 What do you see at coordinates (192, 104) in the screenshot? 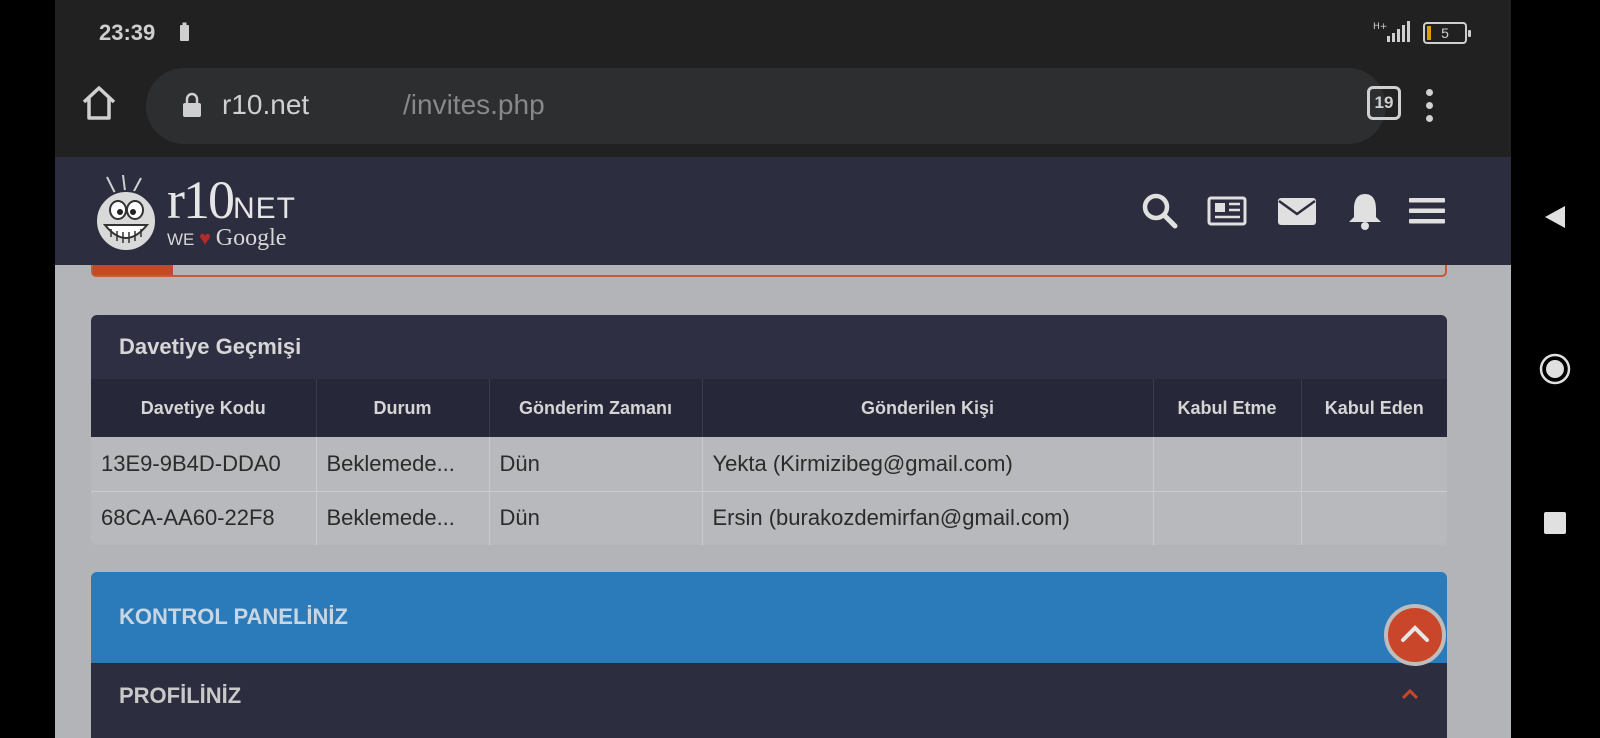
I see `lock-icon` at bounding box center [192, 104].